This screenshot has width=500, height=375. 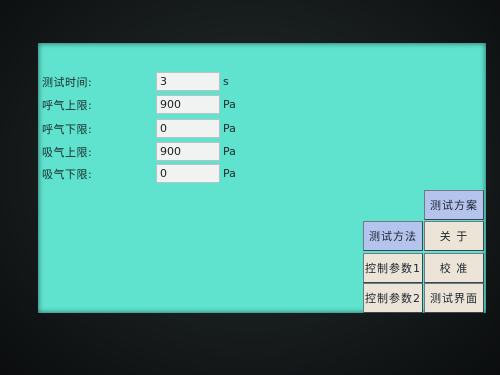 What do you see at coordinates (67, 105) in the screenshot?
I see `exhale-upper-label: 呼气上限:` at bounding box center [67, 105].